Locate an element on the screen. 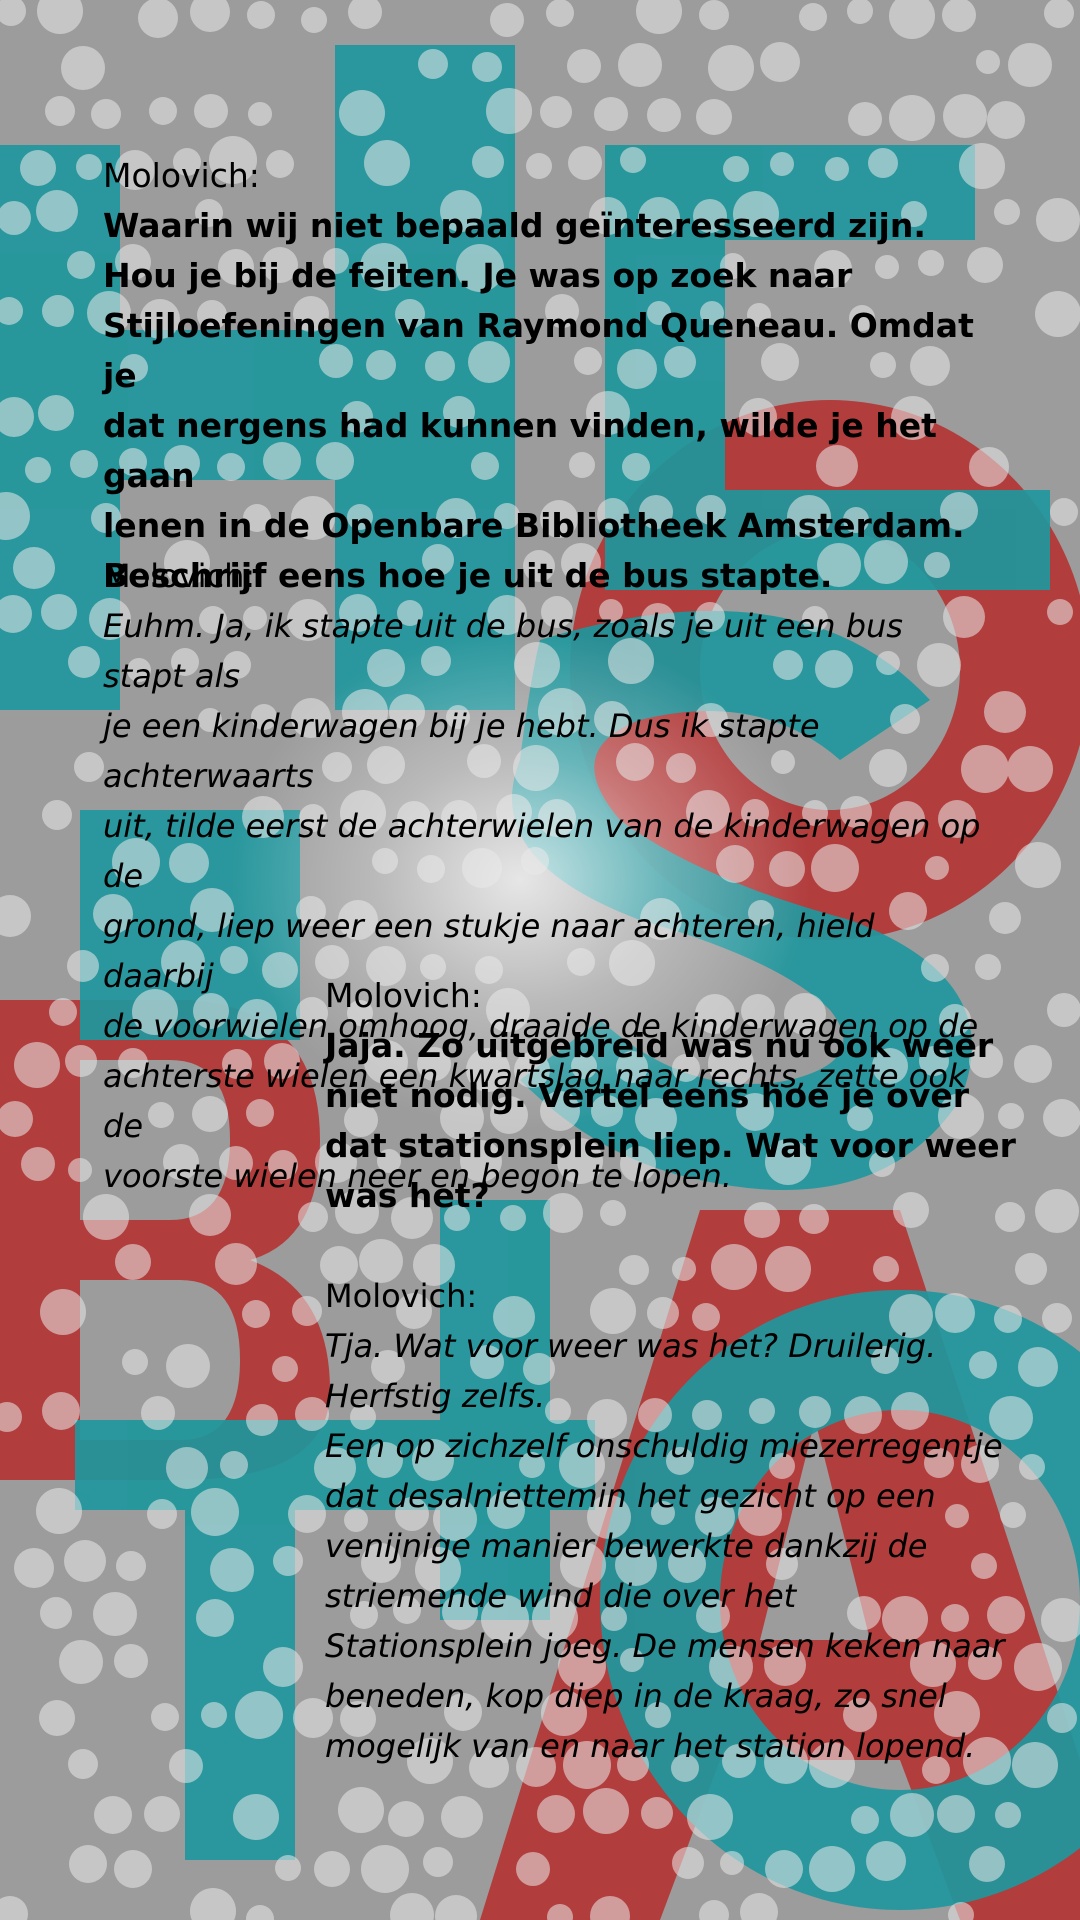 The width and height of the screenshot is (1080, 1920). dialogue-line: striemende wind die over het is located at coordinates (561, 1596).